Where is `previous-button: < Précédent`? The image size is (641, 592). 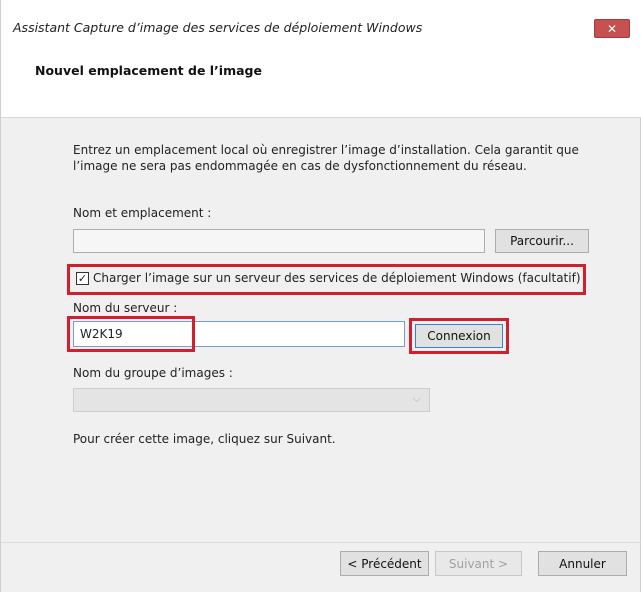 previous-button: < Précédent is located at coordinates (384, 563).